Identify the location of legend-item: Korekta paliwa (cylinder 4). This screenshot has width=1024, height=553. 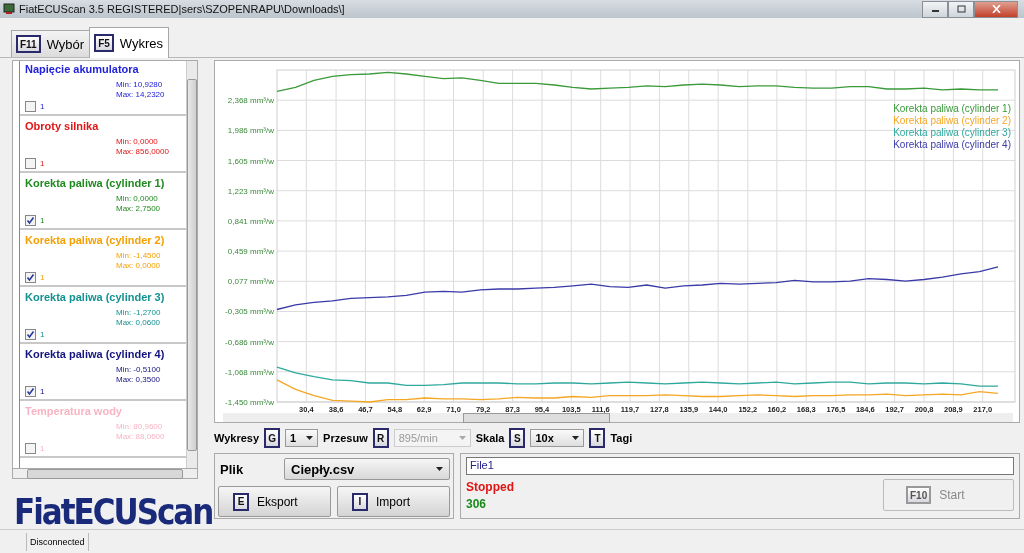
(952, 144).